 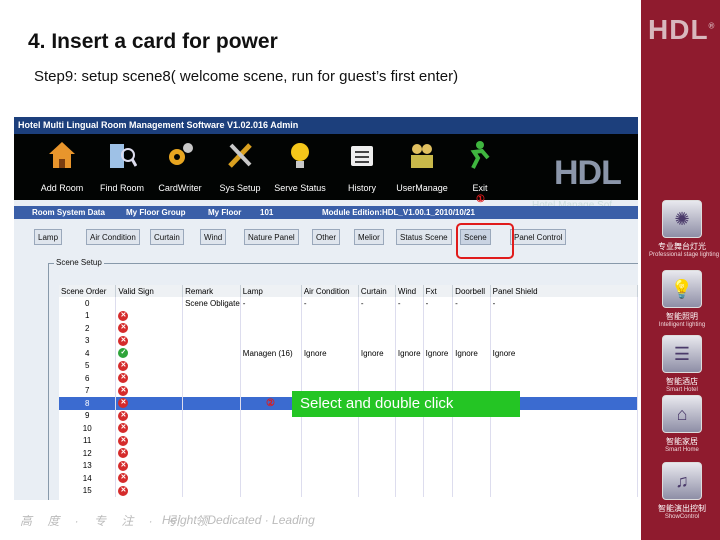 What do you see at coordinates (270, 403) in the screenshot?
I see `annotation-marker-2: ②` at bounding box center [270, 403].